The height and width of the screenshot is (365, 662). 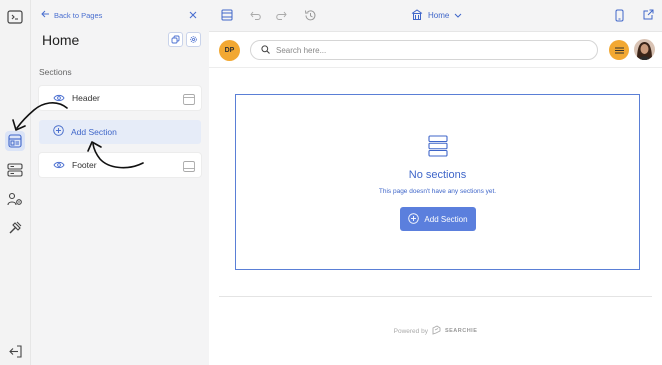 What do you see at coordinates (193, 39) in the screenshot?
I see `gear-icon` at bounding box center [193, 39].